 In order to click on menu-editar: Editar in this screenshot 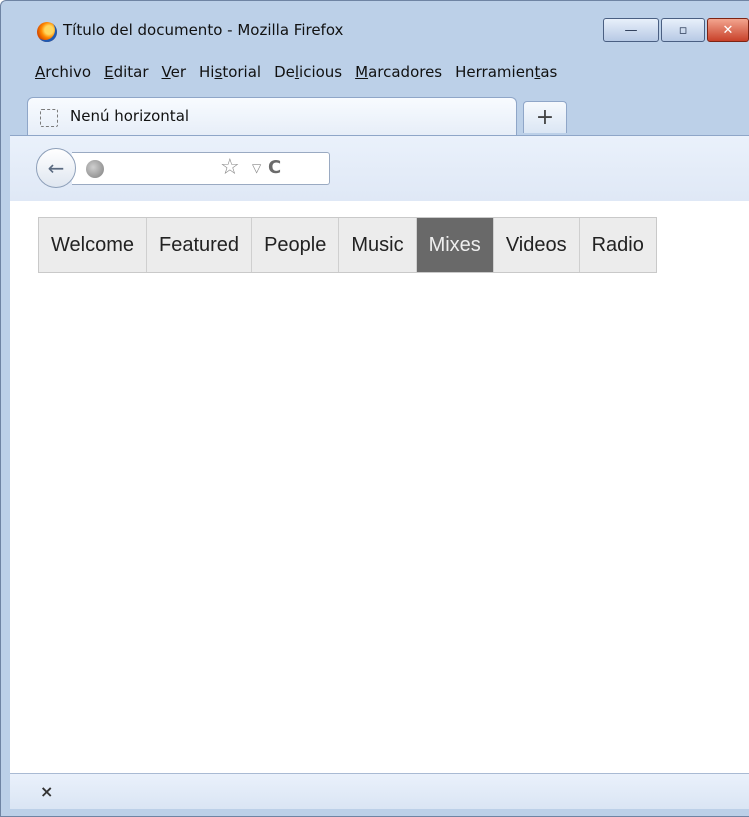, I will do `click(126, 72)`.